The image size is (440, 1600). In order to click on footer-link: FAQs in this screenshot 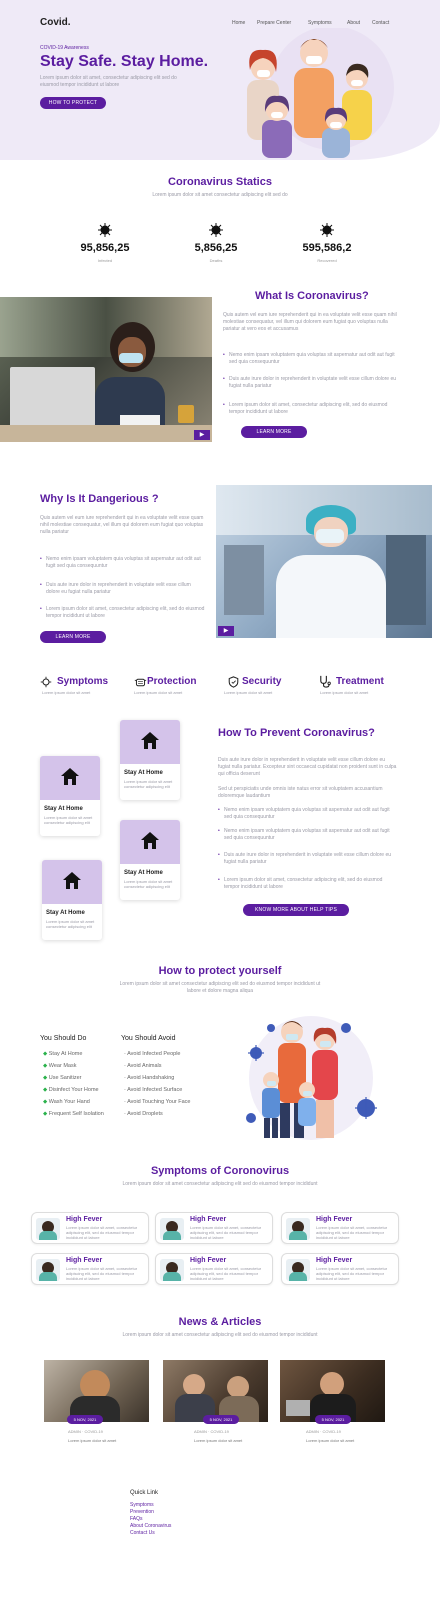, I will do `click(136, 1519)`.